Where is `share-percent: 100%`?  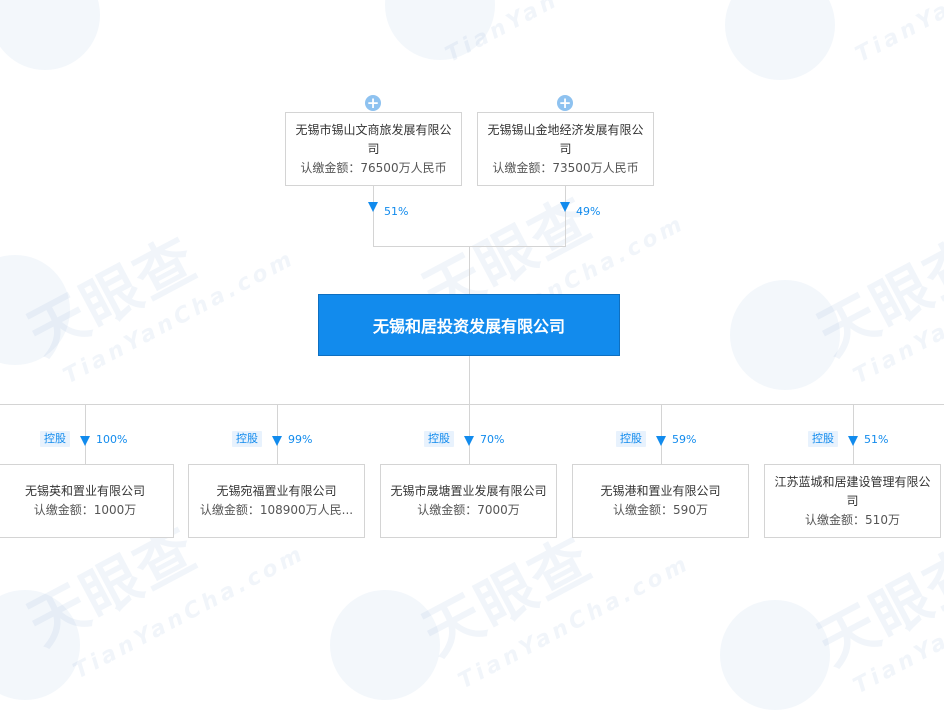
share-percent: 100% is located at coordinates (112, 439).